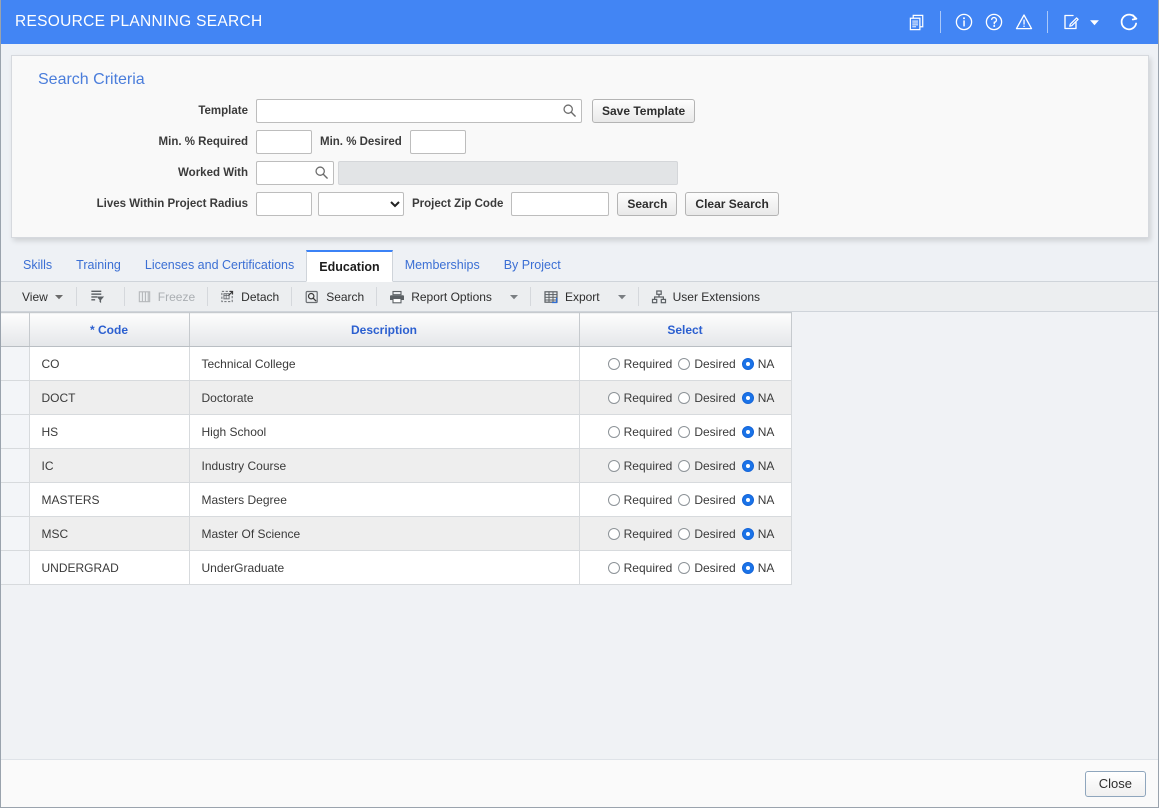  Describe the element at coordinates (732, 204) in the screenshot. I see `clear-search-button: Clear Search` at that location.